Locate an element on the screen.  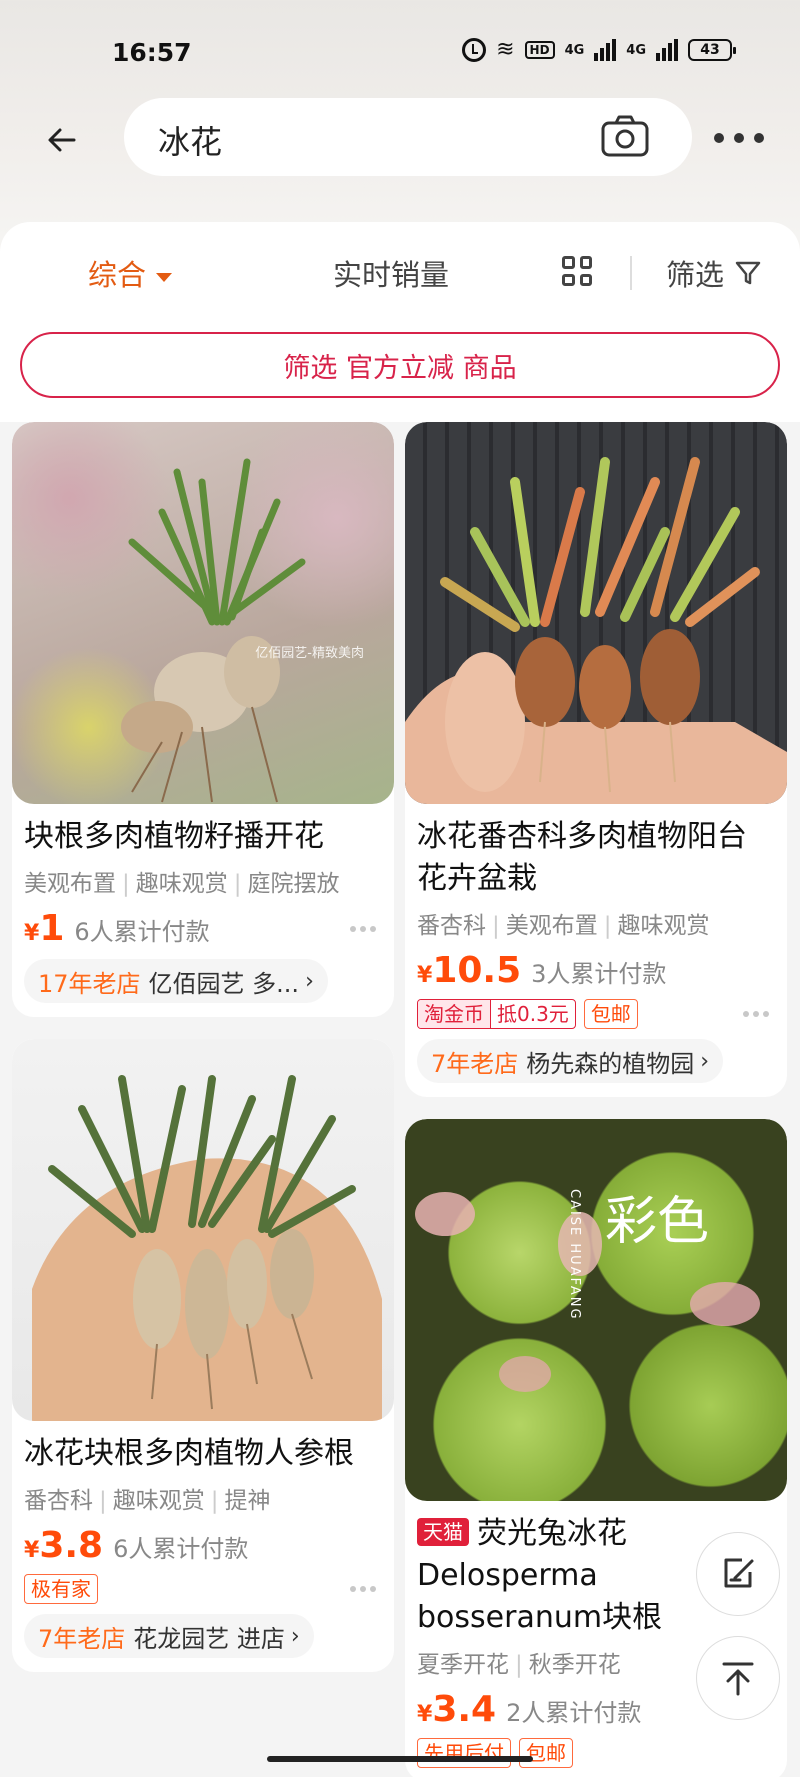
ice-plant-hand-image is located at coordinates (596, 630).